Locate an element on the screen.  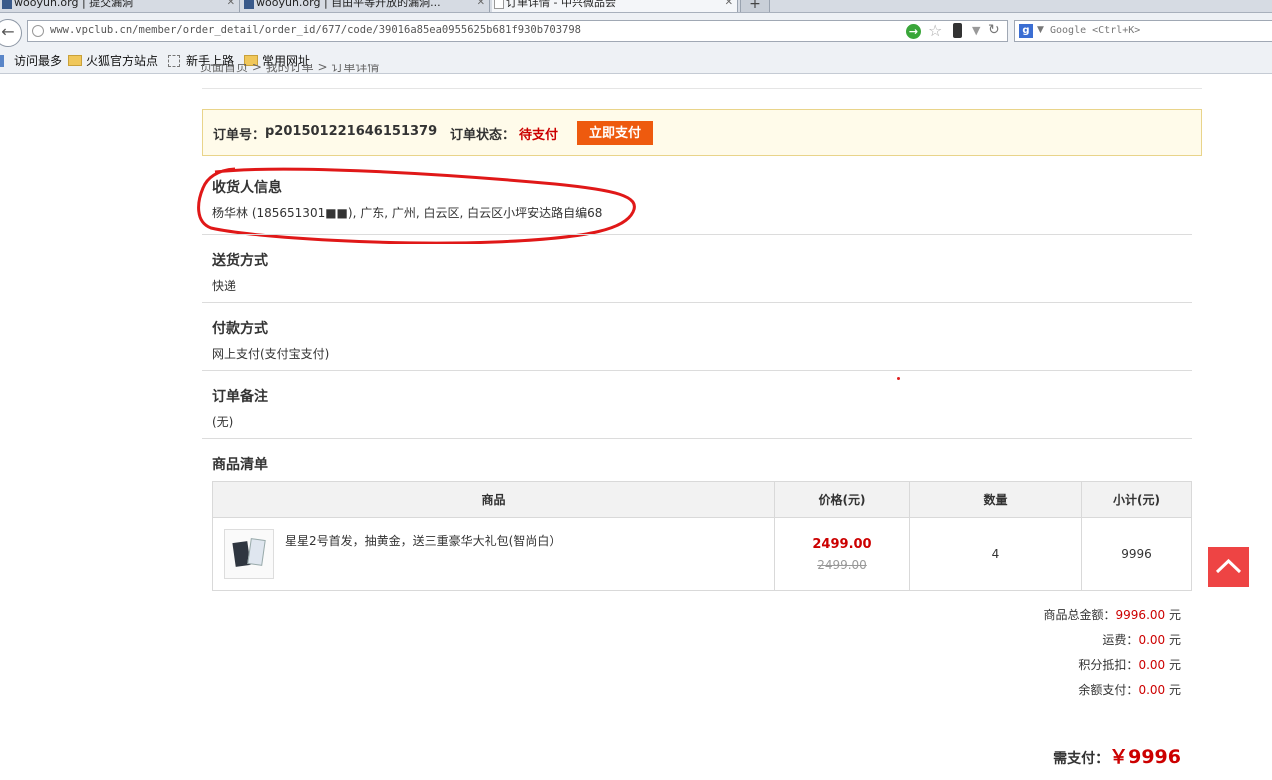
column-header-price: 价格(元) is located at coordinates (842, 499).